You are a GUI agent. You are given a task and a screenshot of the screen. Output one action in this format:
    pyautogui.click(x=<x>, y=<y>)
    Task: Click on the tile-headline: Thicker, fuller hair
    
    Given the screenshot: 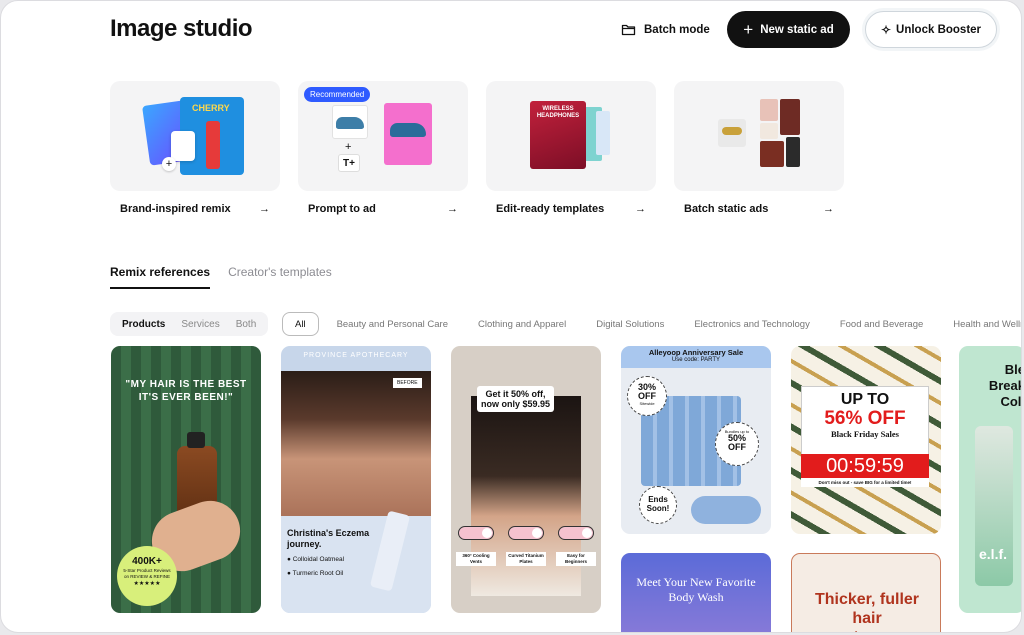 What is the action you would take?
    pyautogui.click(x=867, y=609)
    